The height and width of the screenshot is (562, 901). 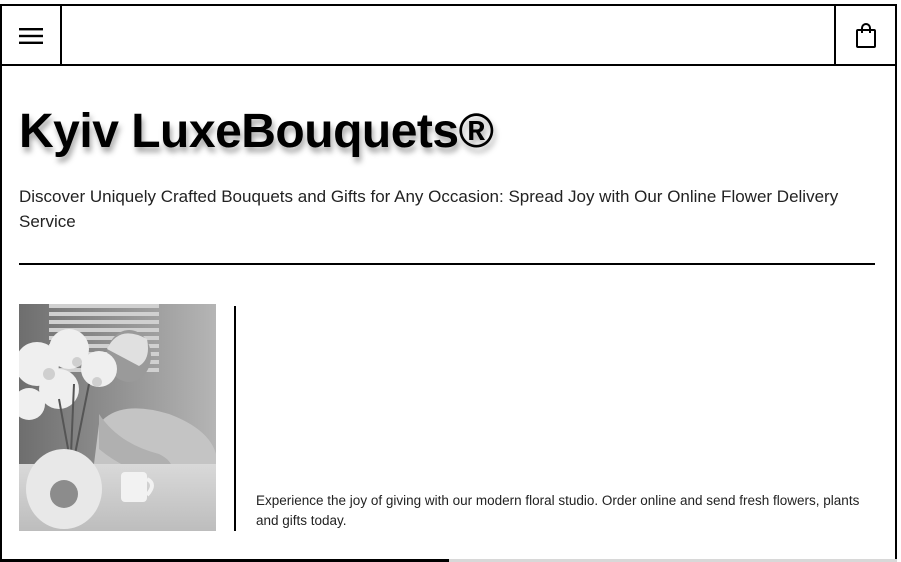 What do you see at coordinates (235, 418) in the screenshot?
I see `vertical-divider` at bounding box center [235, 418].